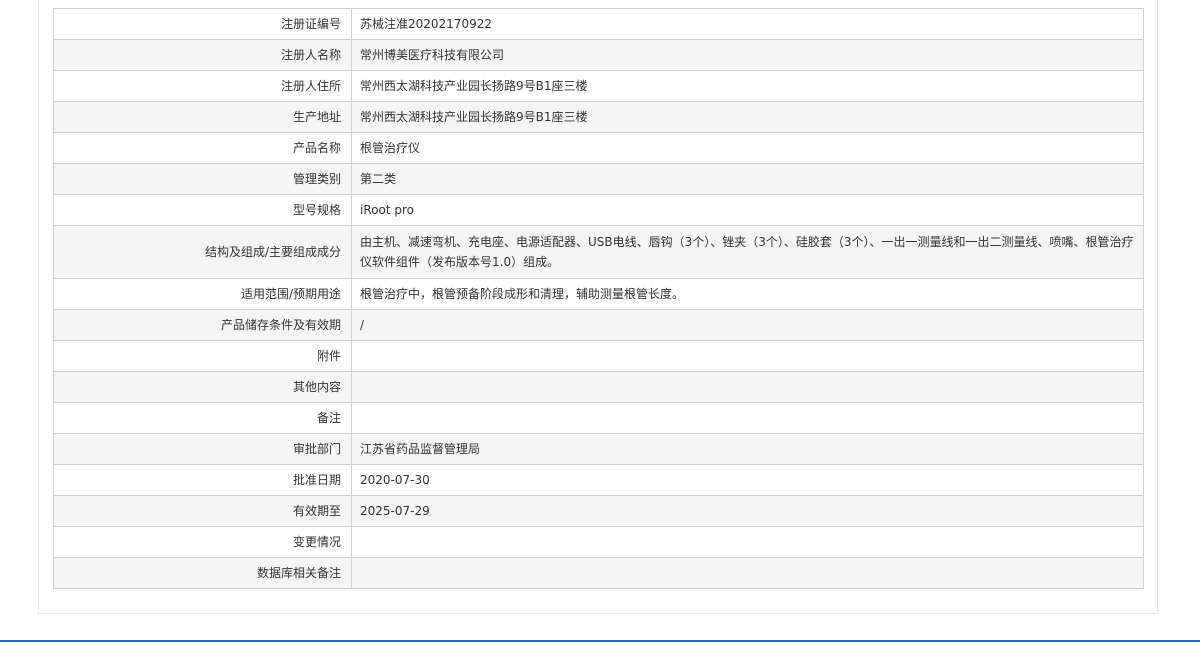  What do you see at coordinates (202, 325) in the screenshot?
I see `field-label: 产品储存条件及有效期` at bounding box center [202, 325].